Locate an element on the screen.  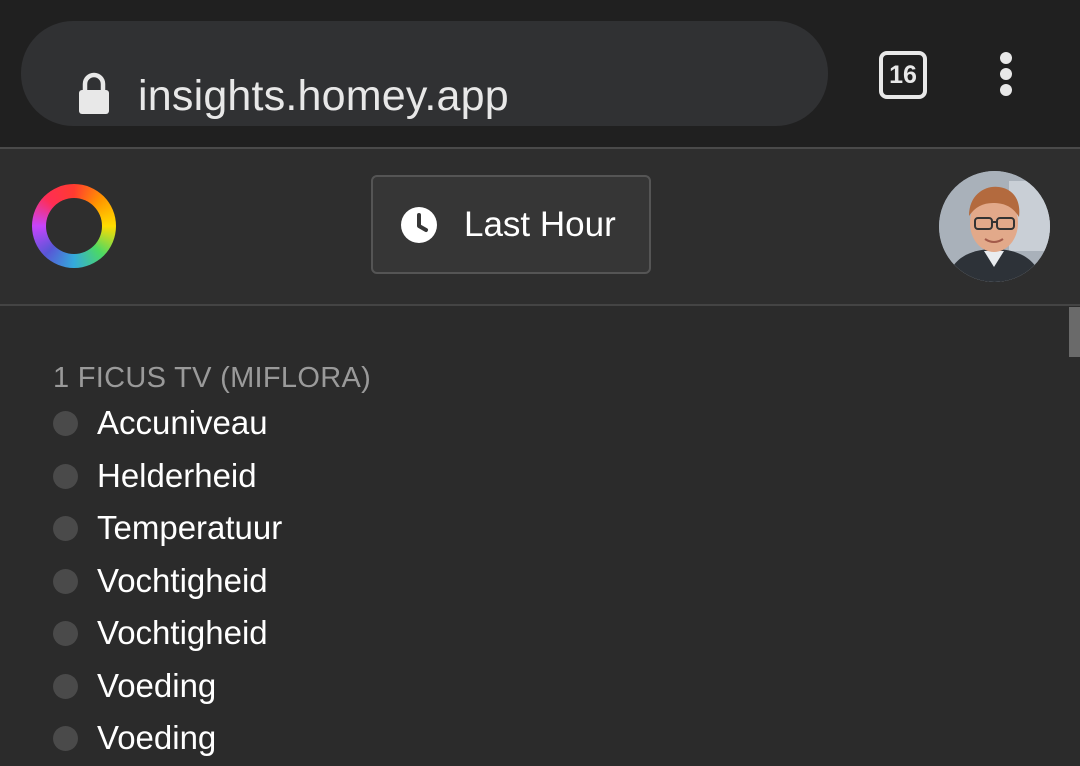
capability-label: Accuniveau is located at coordinates (182, 422).